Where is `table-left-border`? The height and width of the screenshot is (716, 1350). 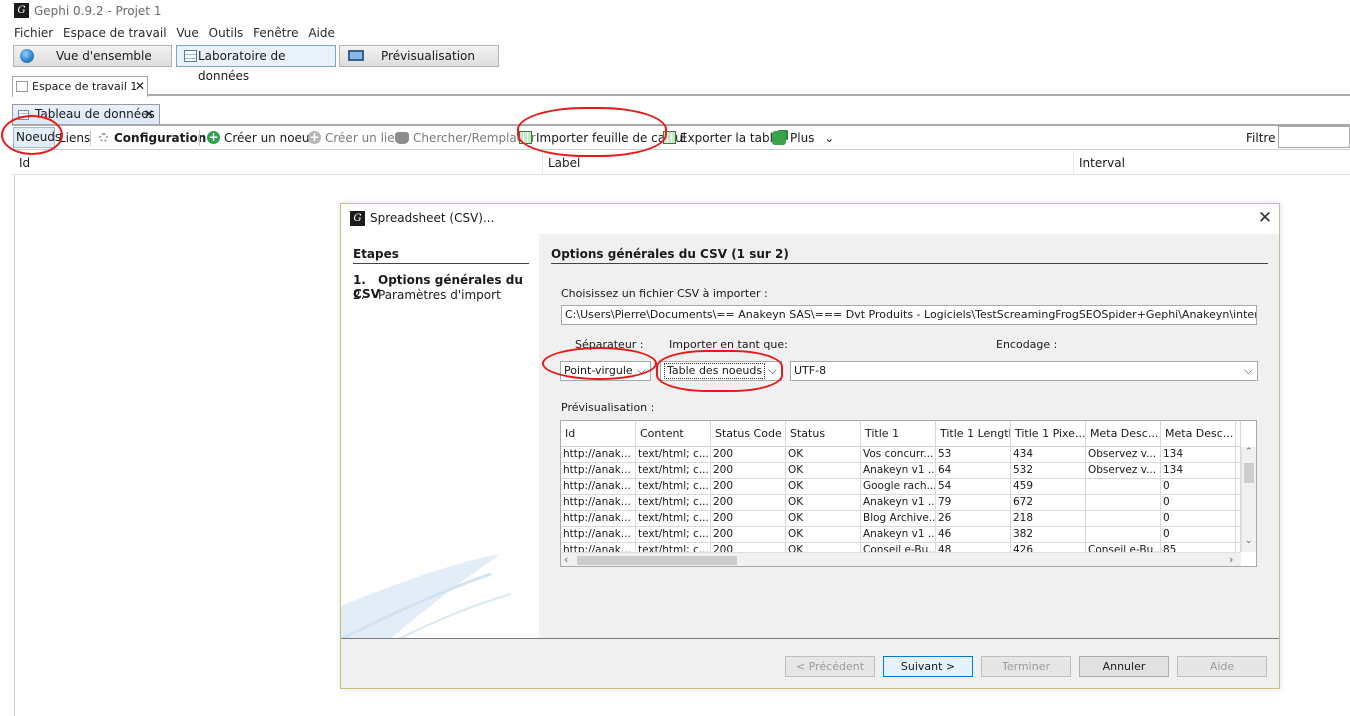
table-left-border is located at coordinates (14, 445).